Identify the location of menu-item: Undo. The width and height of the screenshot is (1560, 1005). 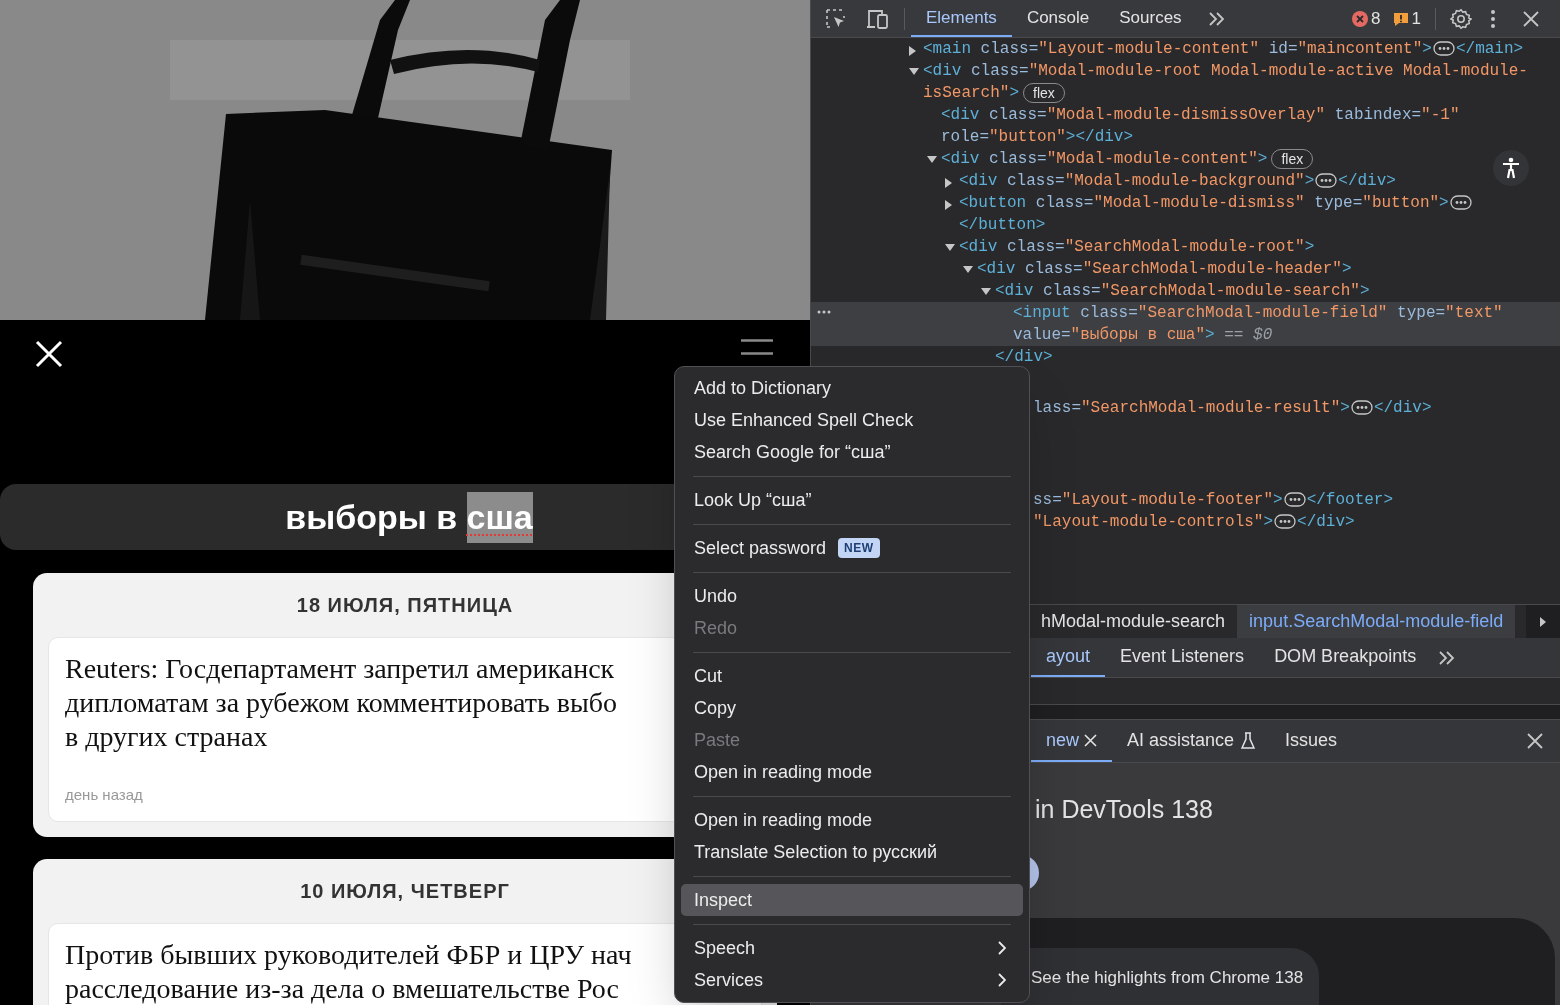
(852, 596).